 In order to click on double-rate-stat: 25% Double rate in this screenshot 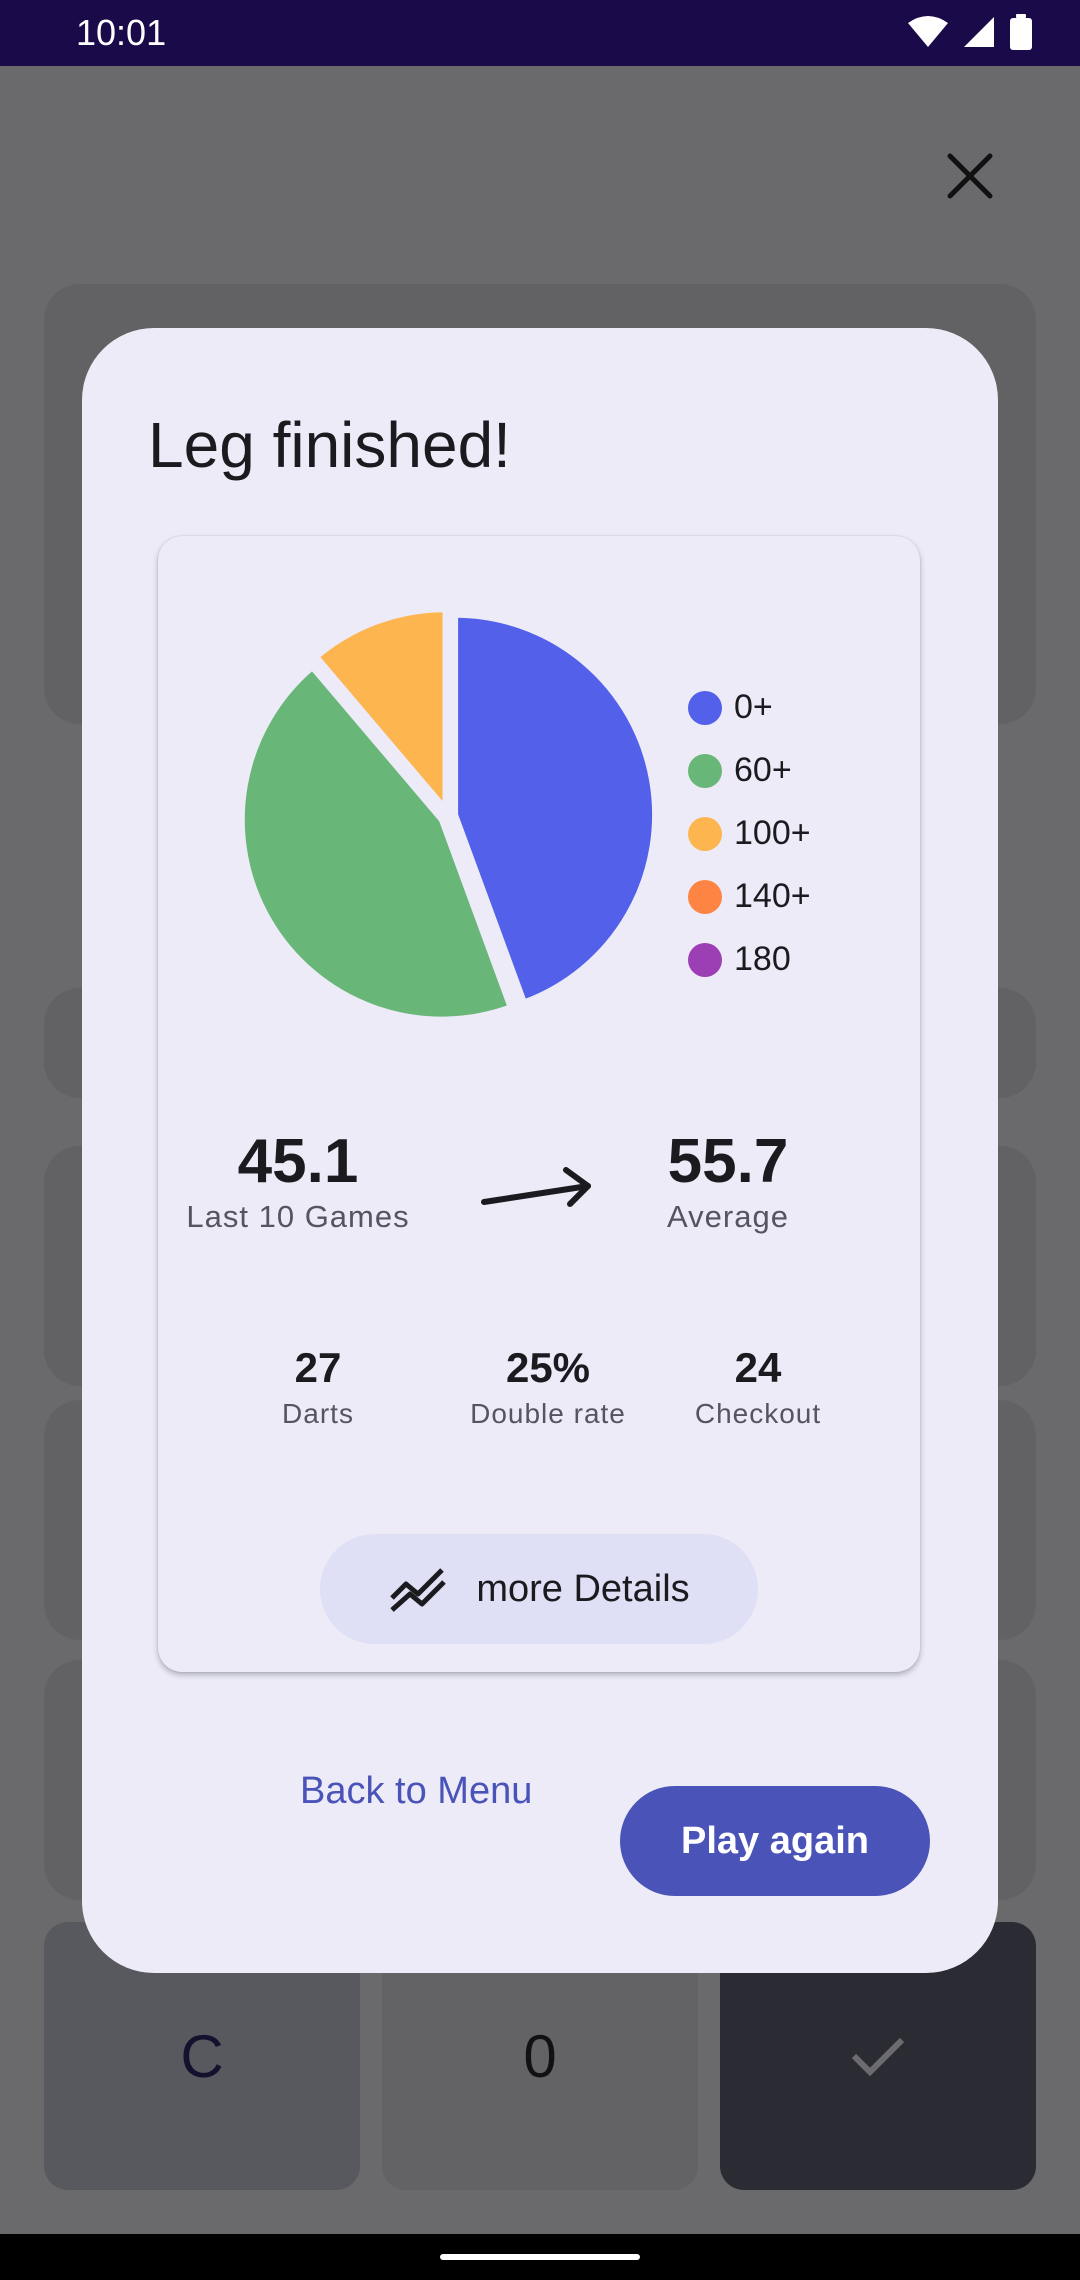, I will do `click(548, 1387)`.